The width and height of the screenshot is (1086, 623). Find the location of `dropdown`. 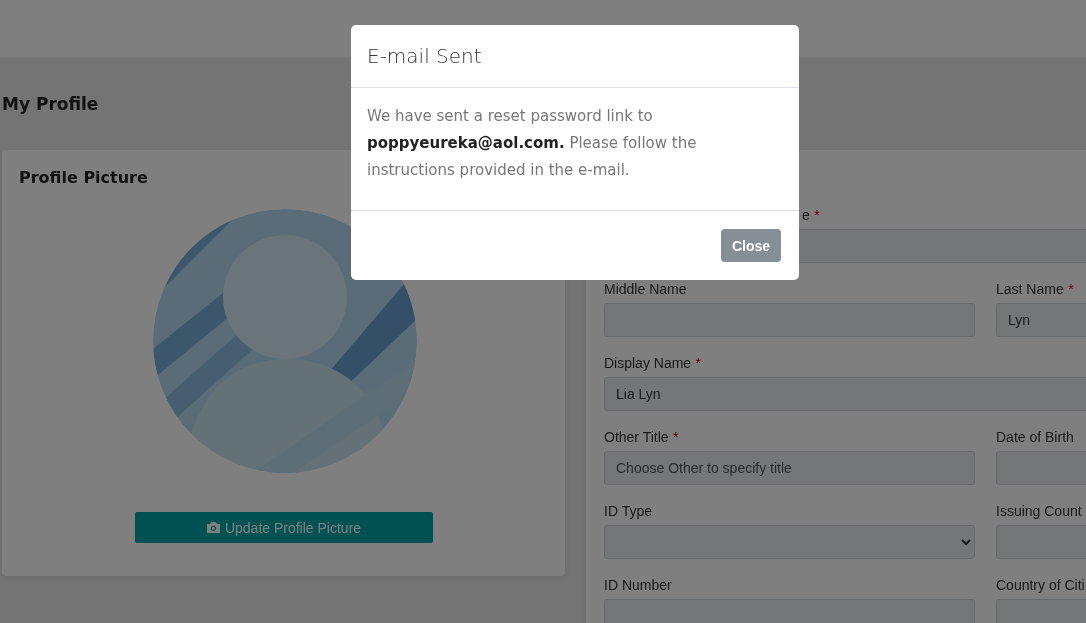

dropdown is located at coordinates (789, 542).